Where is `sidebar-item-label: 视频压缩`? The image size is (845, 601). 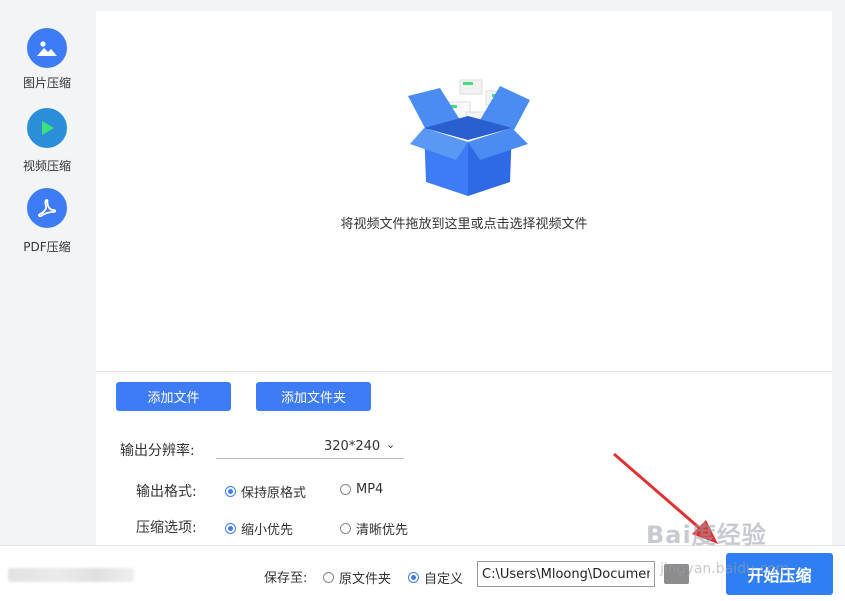
sidebar-item-label: 视频压缩 is located at coordinates (46, 166).